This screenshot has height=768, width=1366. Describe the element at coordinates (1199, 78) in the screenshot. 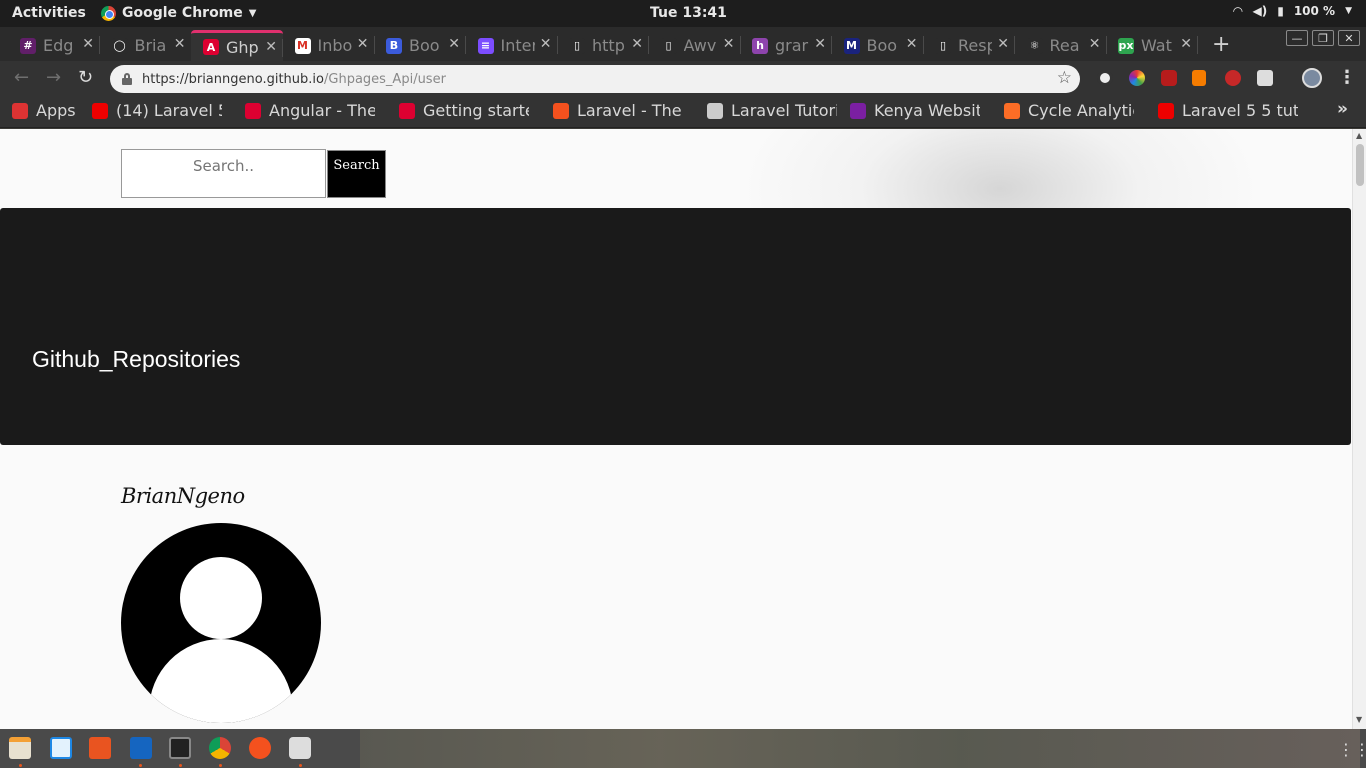

I see `key-extension-icon` at that location.